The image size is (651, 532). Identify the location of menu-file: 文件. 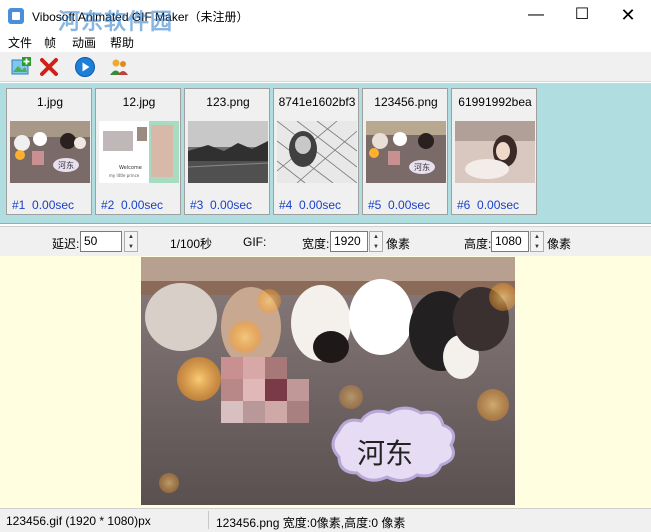
(20, 42).